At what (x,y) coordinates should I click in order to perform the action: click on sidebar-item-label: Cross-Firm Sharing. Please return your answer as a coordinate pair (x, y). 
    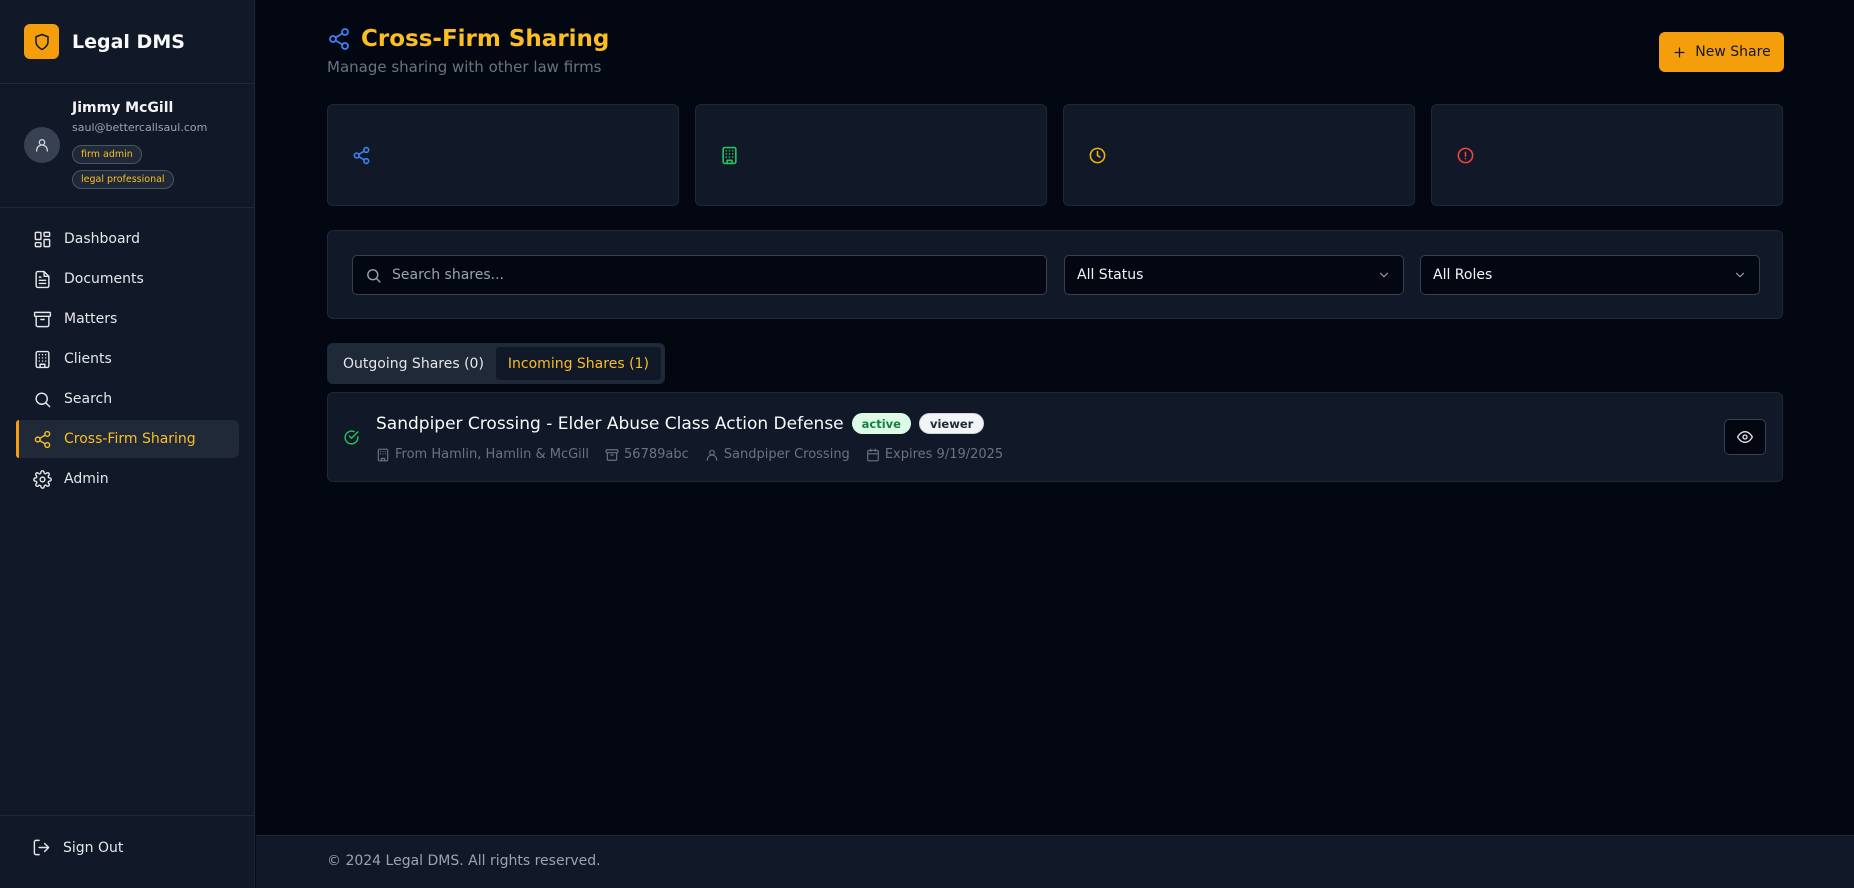
    Looking at the image, I should click on (130, 439).